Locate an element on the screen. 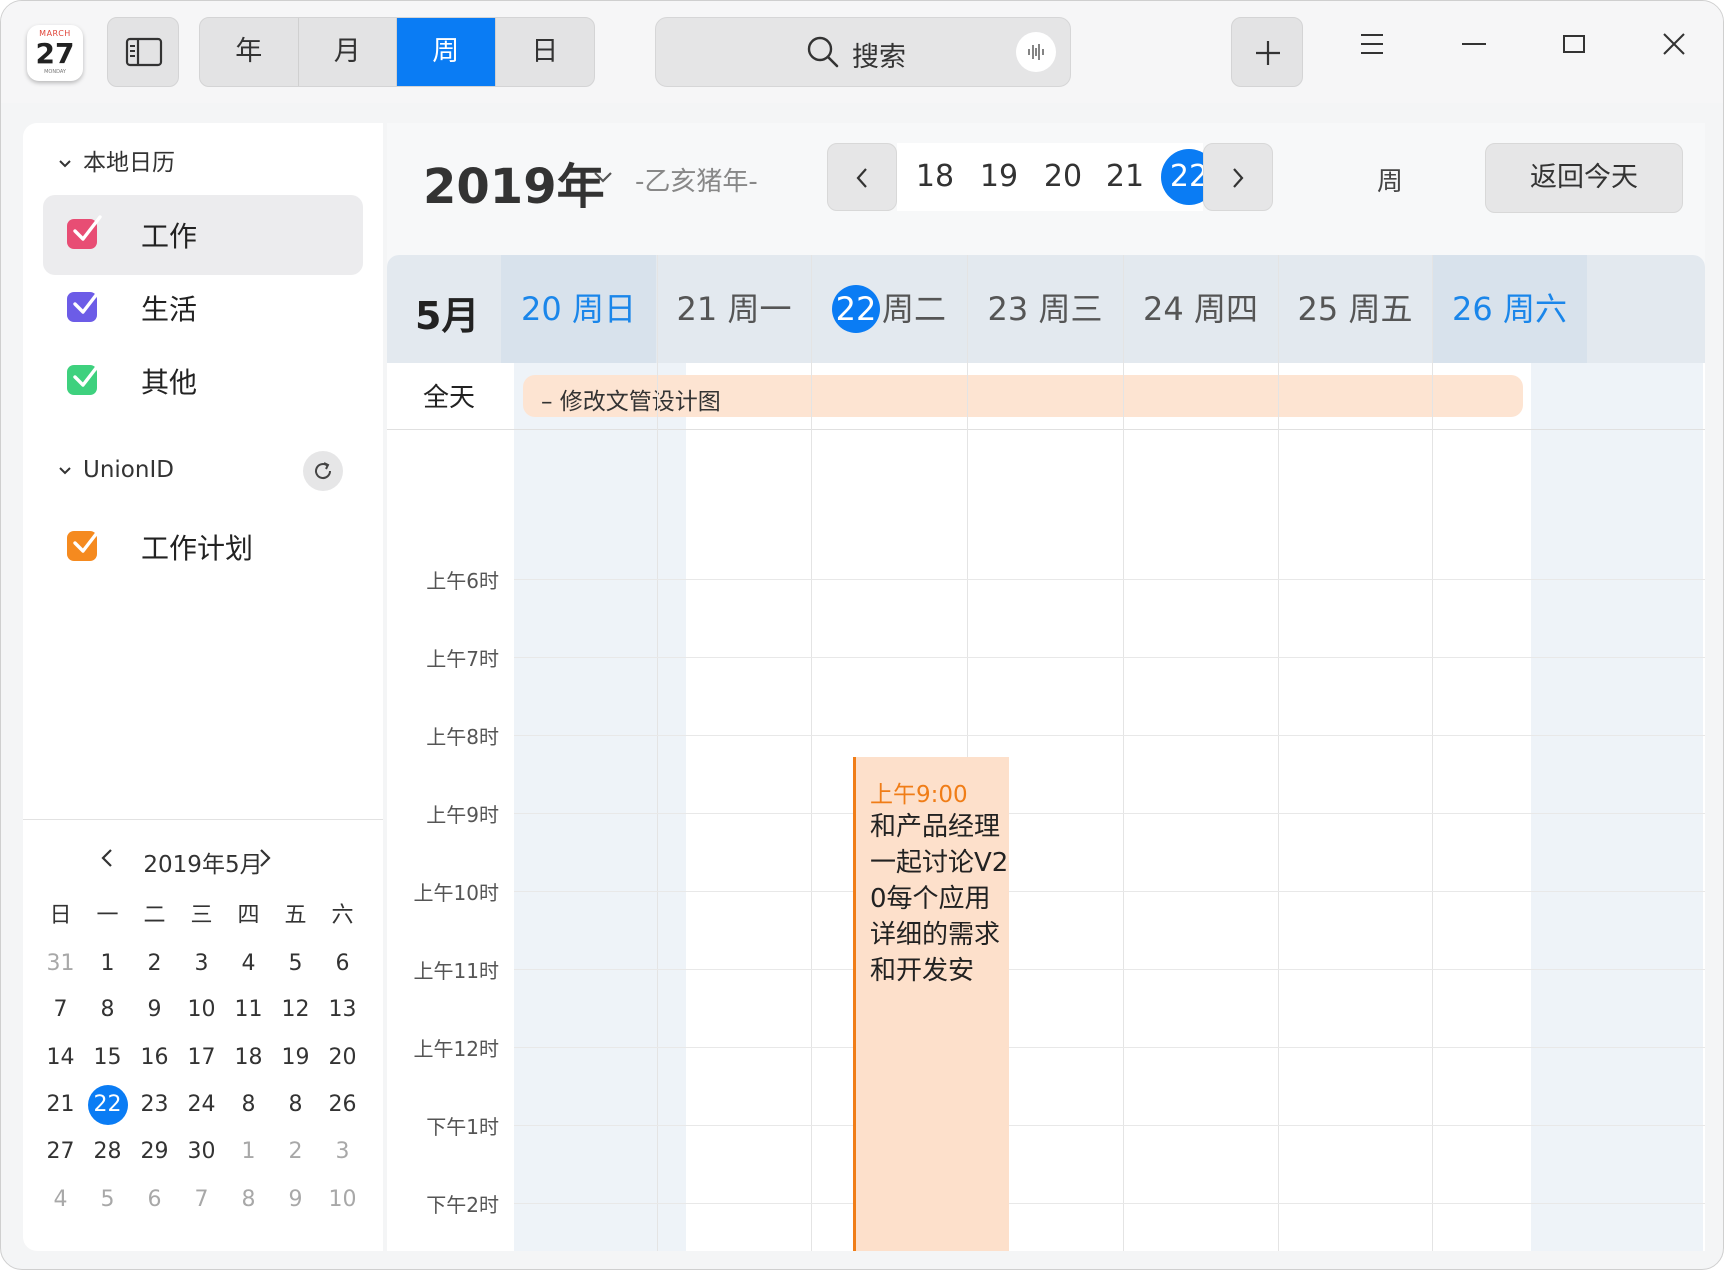 The image size is (1724, 1272). back-to-today-button: 返回今天 is located at coordinates (1584, 178).